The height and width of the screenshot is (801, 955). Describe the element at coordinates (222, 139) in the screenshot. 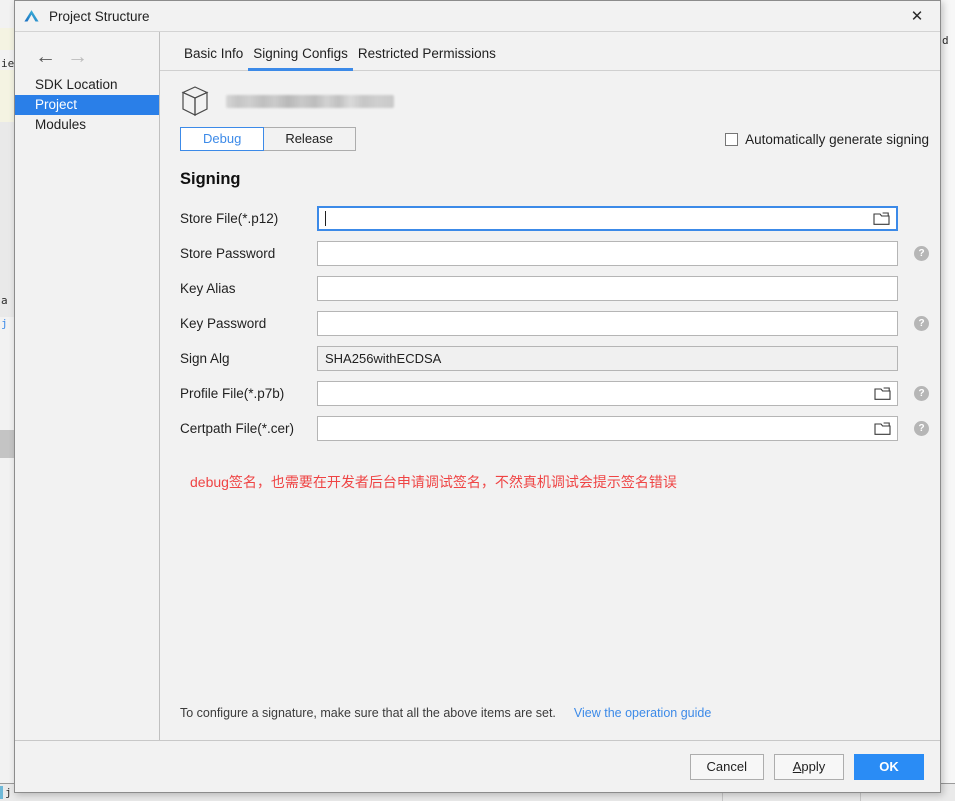

I see `variant-debug-button: Debug` at that location.